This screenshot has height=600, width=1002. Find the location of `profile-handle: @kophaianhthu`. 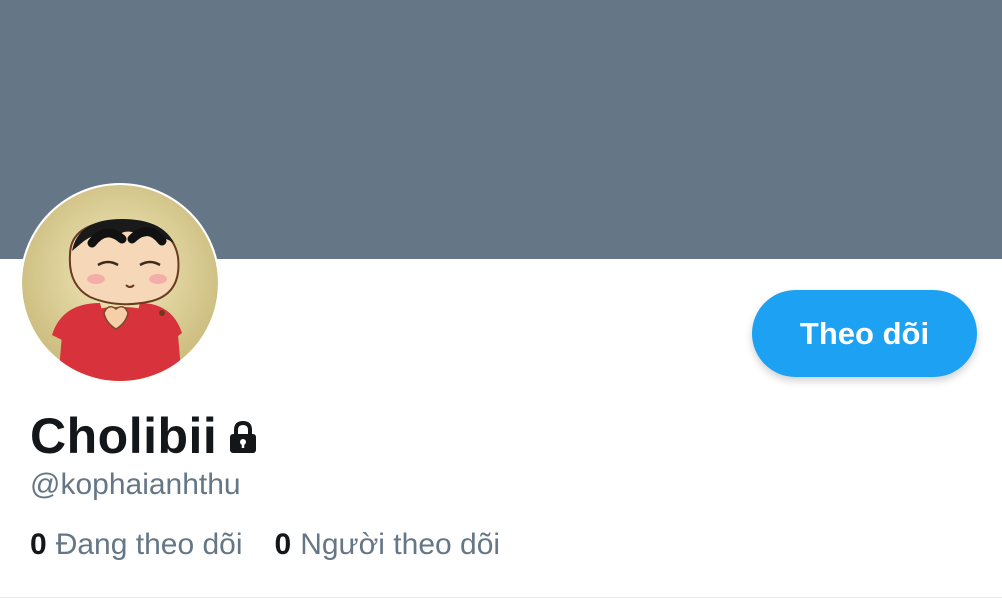

profile-handle: @kophaianhthu is located at coordinates (135, 484).